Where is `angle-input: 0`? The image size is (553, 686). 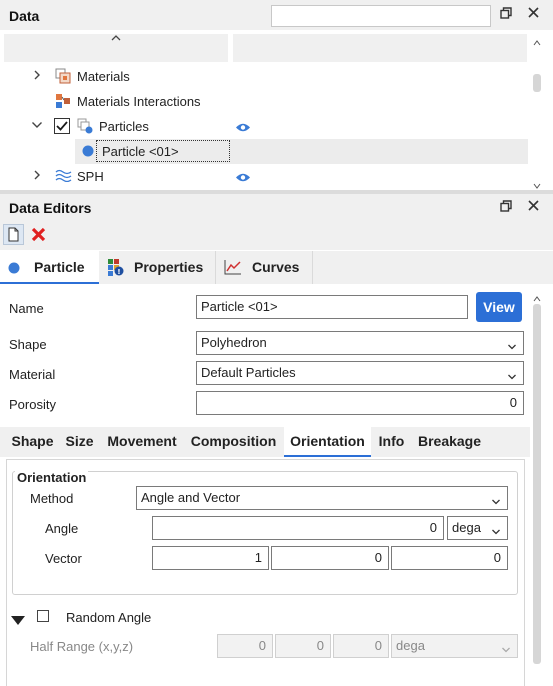 angle-input: 0 is located at coordinates (298, 528).